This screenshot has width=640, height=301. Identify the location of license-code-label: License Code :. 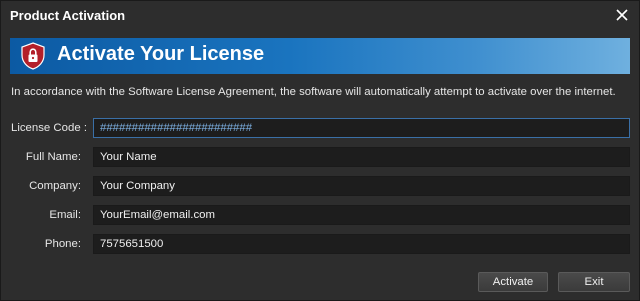
(49, 128).